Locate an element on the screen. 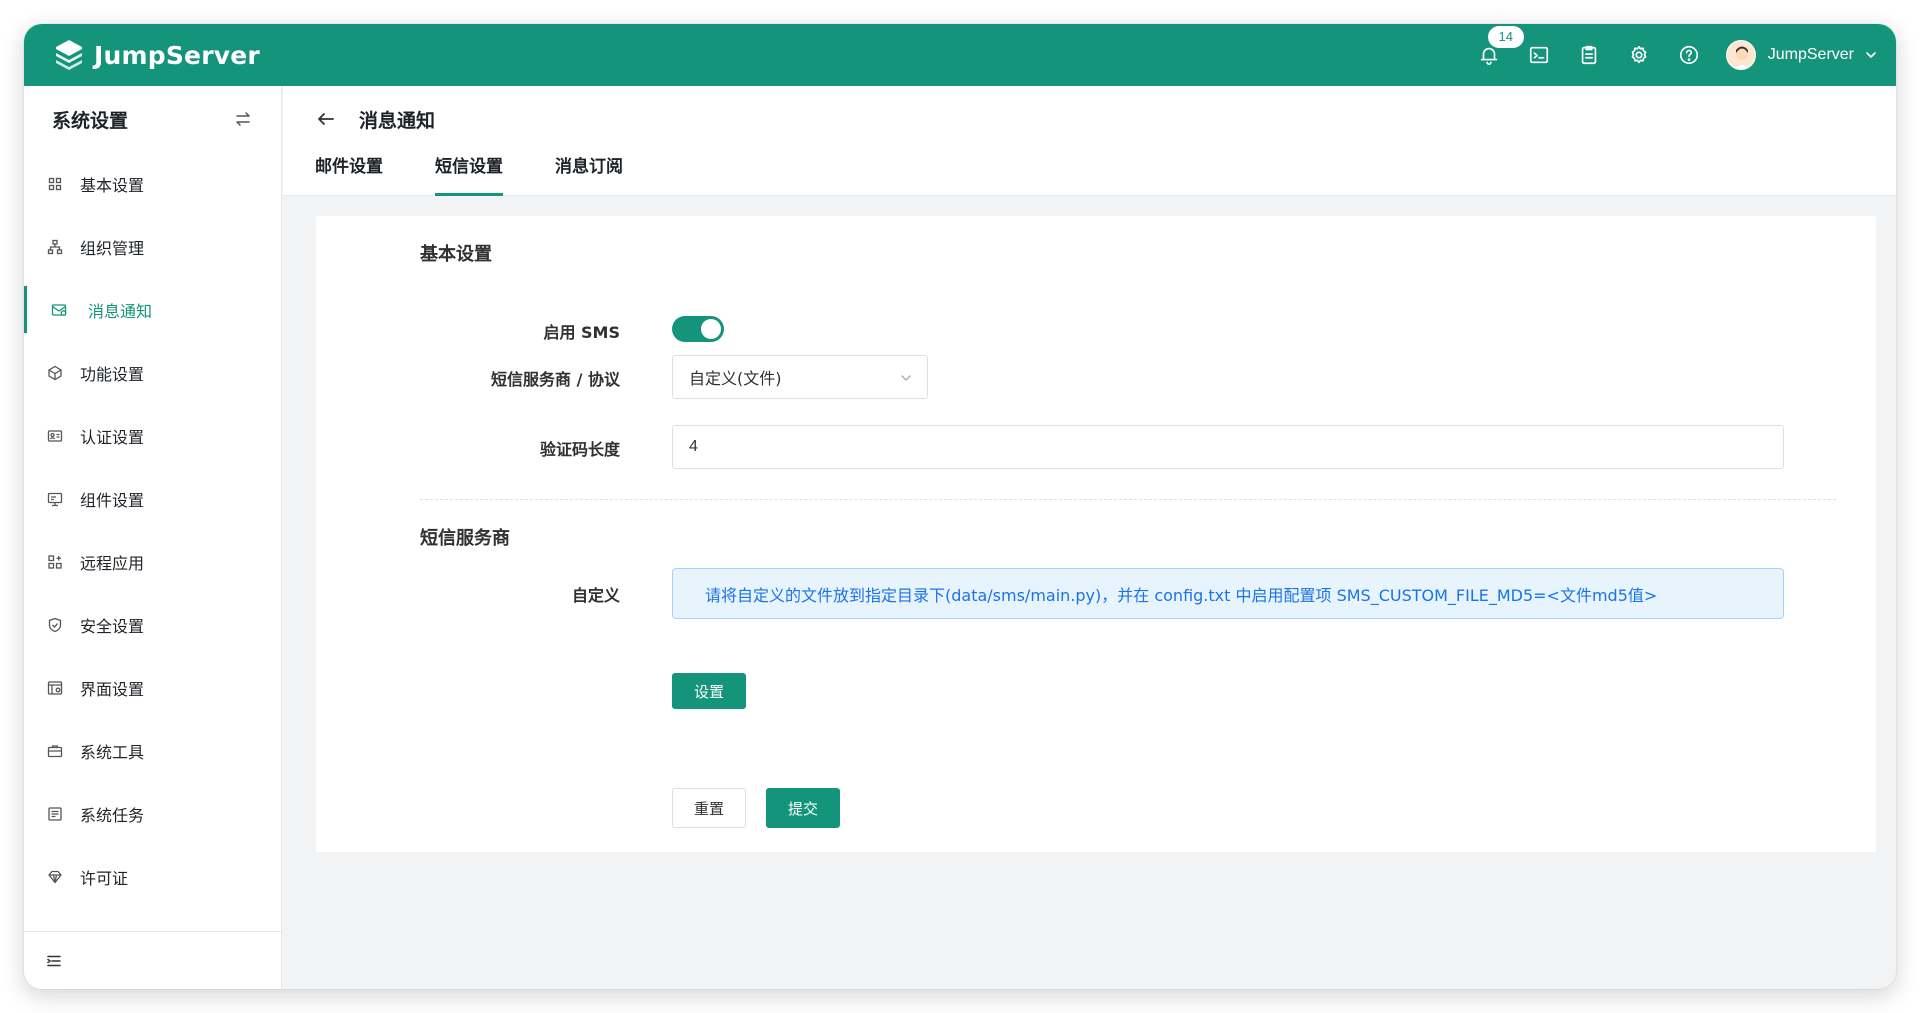  sidebar-item-tools: 系统工具 is located at coordinates (152, 750).